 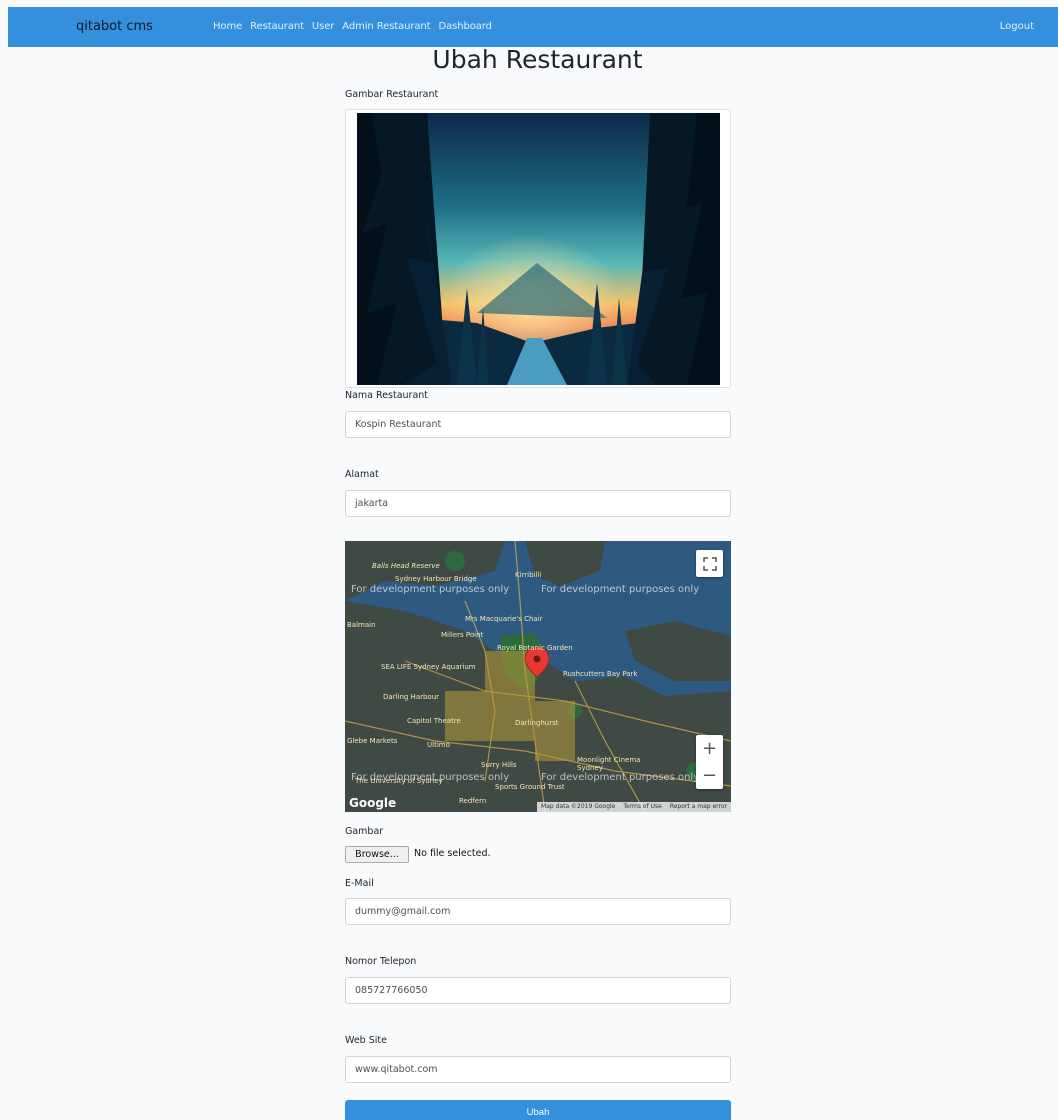 I want to click on phone-input: 085727766050, so click(x=538, y=990).